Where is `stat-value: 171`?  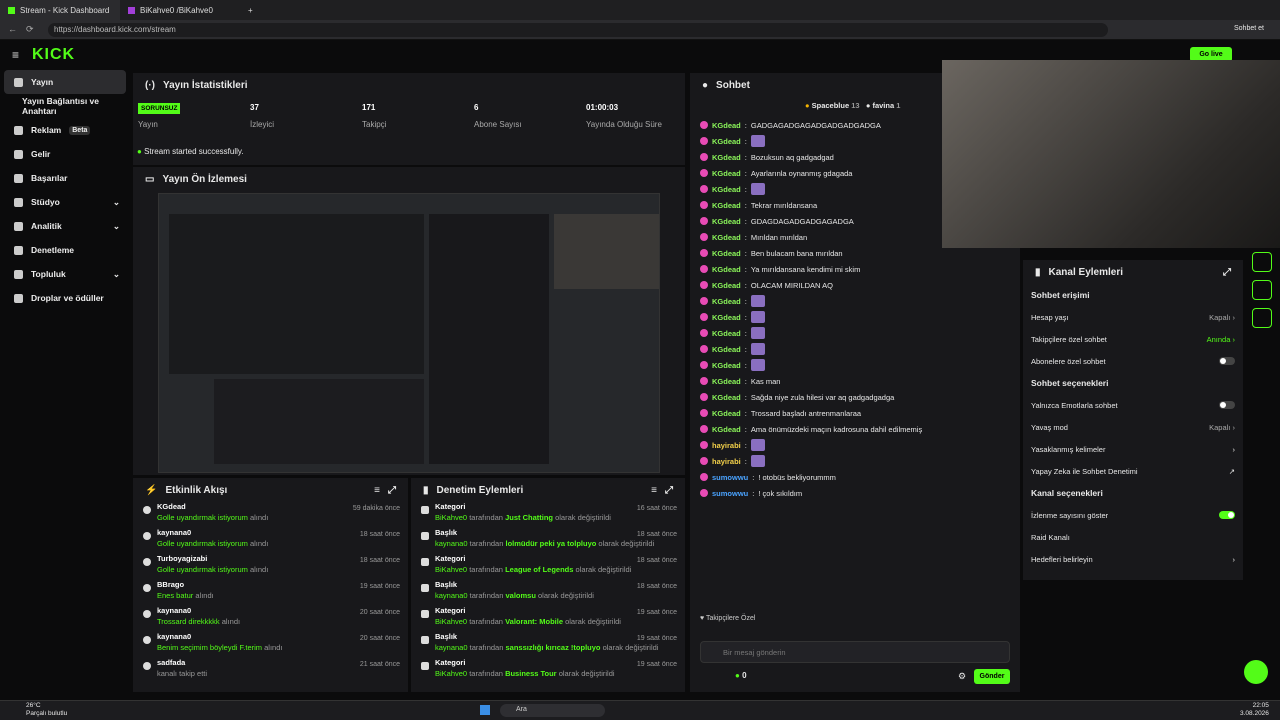
stat-value: 171 is located at coordinates (369, 107).